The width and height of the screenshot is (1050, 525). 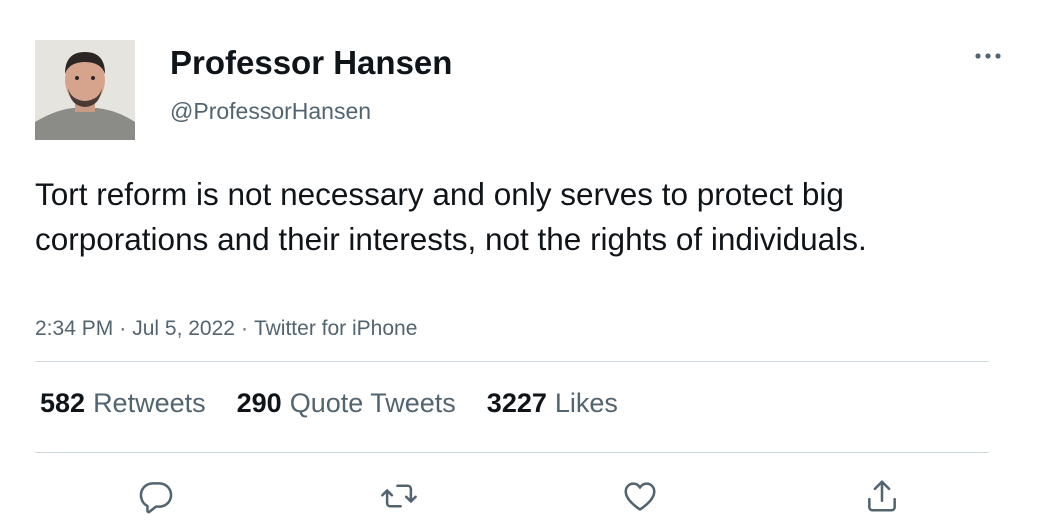 What do you see at coordinates (552, 403) in the screenshot?
I see `likes-stat: 3227 Likes` at bounding box center [552, 403].